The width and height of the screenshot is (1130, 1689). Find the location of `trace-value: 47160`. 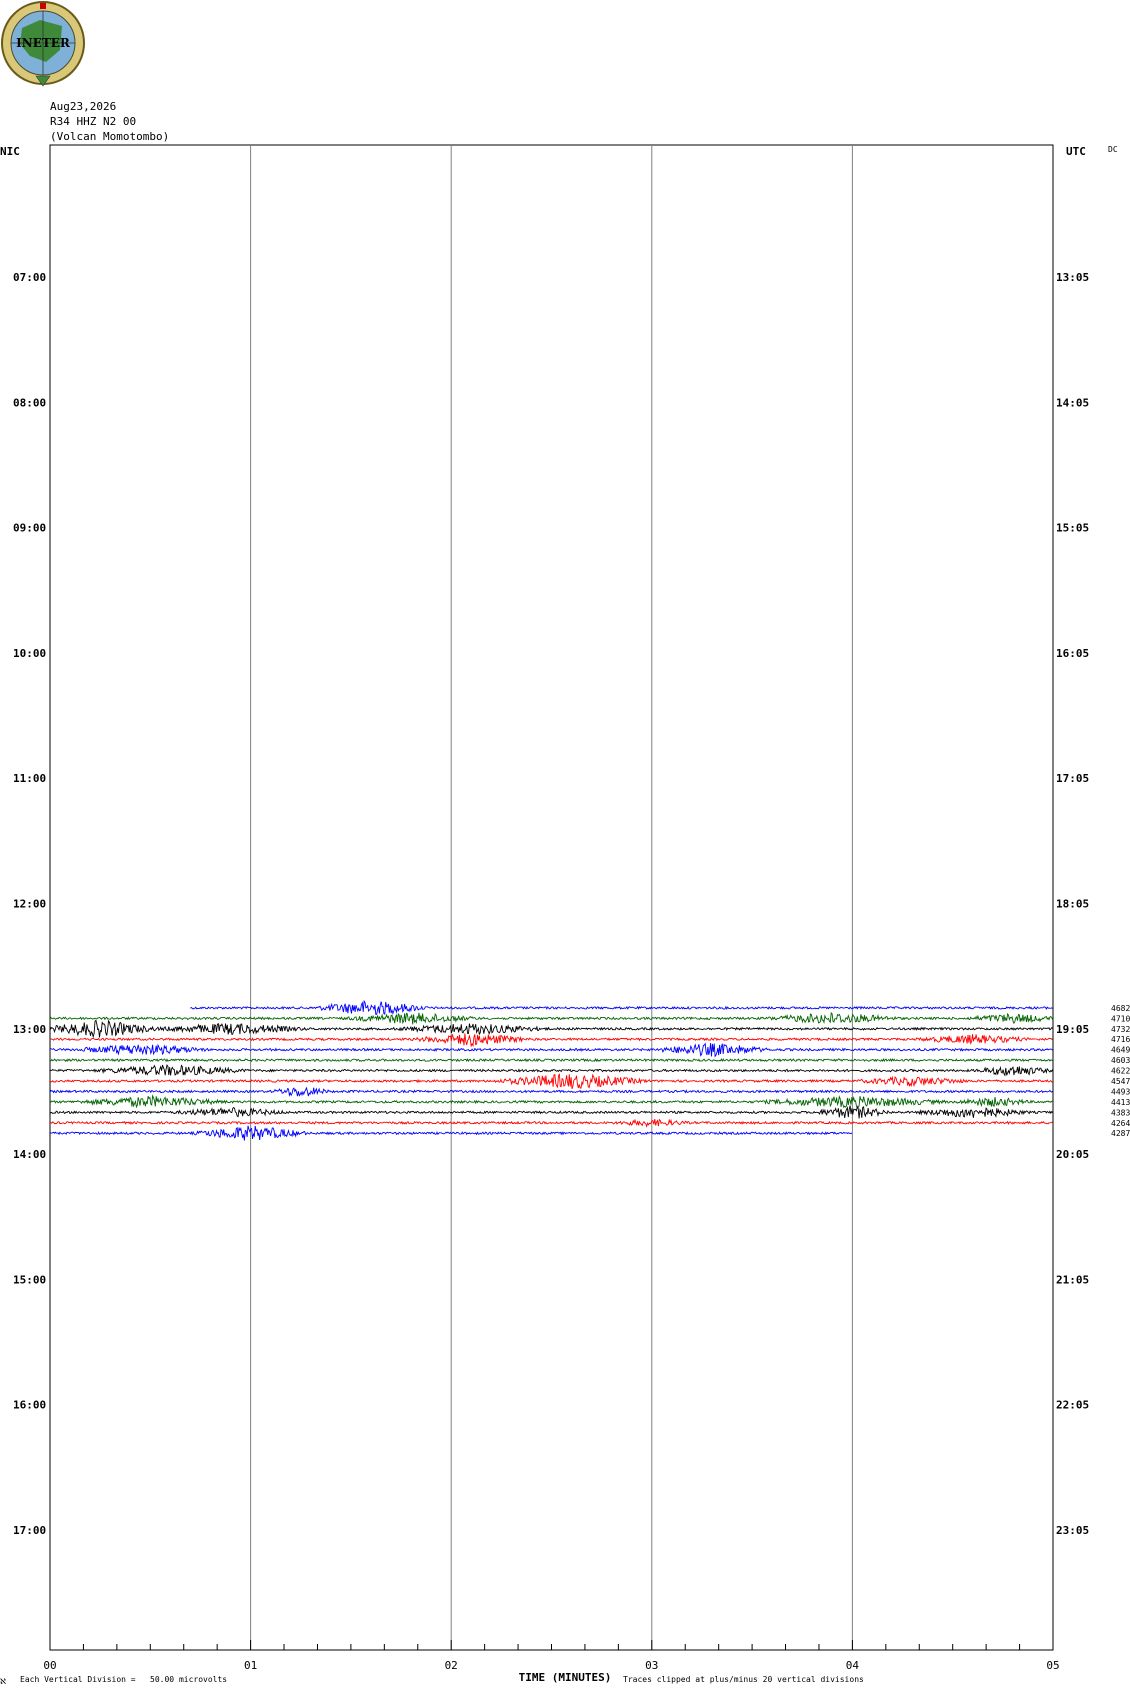

trace-value: 47160 is located at coordinates (1120, 1039).